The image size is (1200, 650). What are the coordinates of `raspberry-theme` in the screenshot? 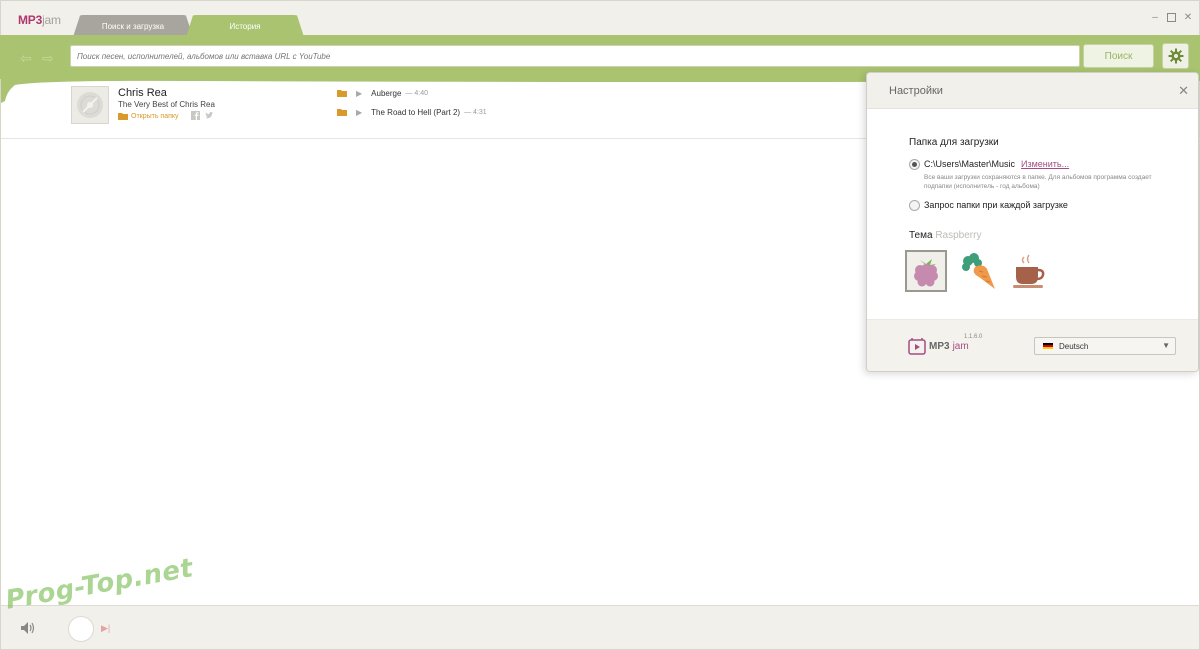 It's located at (926, 271).